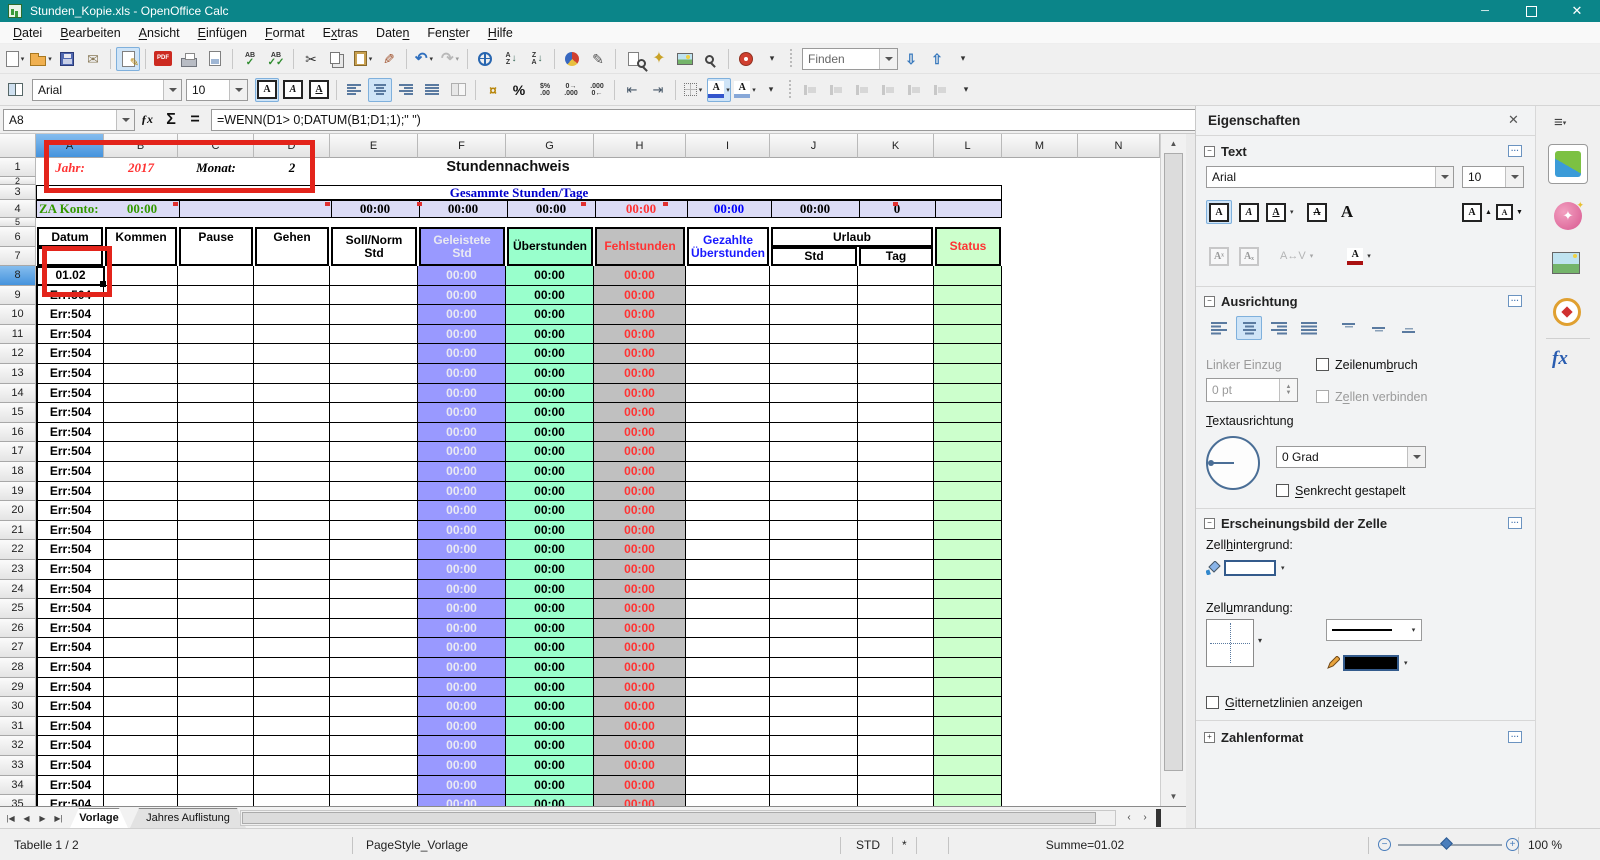 This screenshot has width=1600, height=860. What do you see at coordinates (810, 90) in the screenshot?
I see `align-objects-left-icon` at bounding box center [810, 90].